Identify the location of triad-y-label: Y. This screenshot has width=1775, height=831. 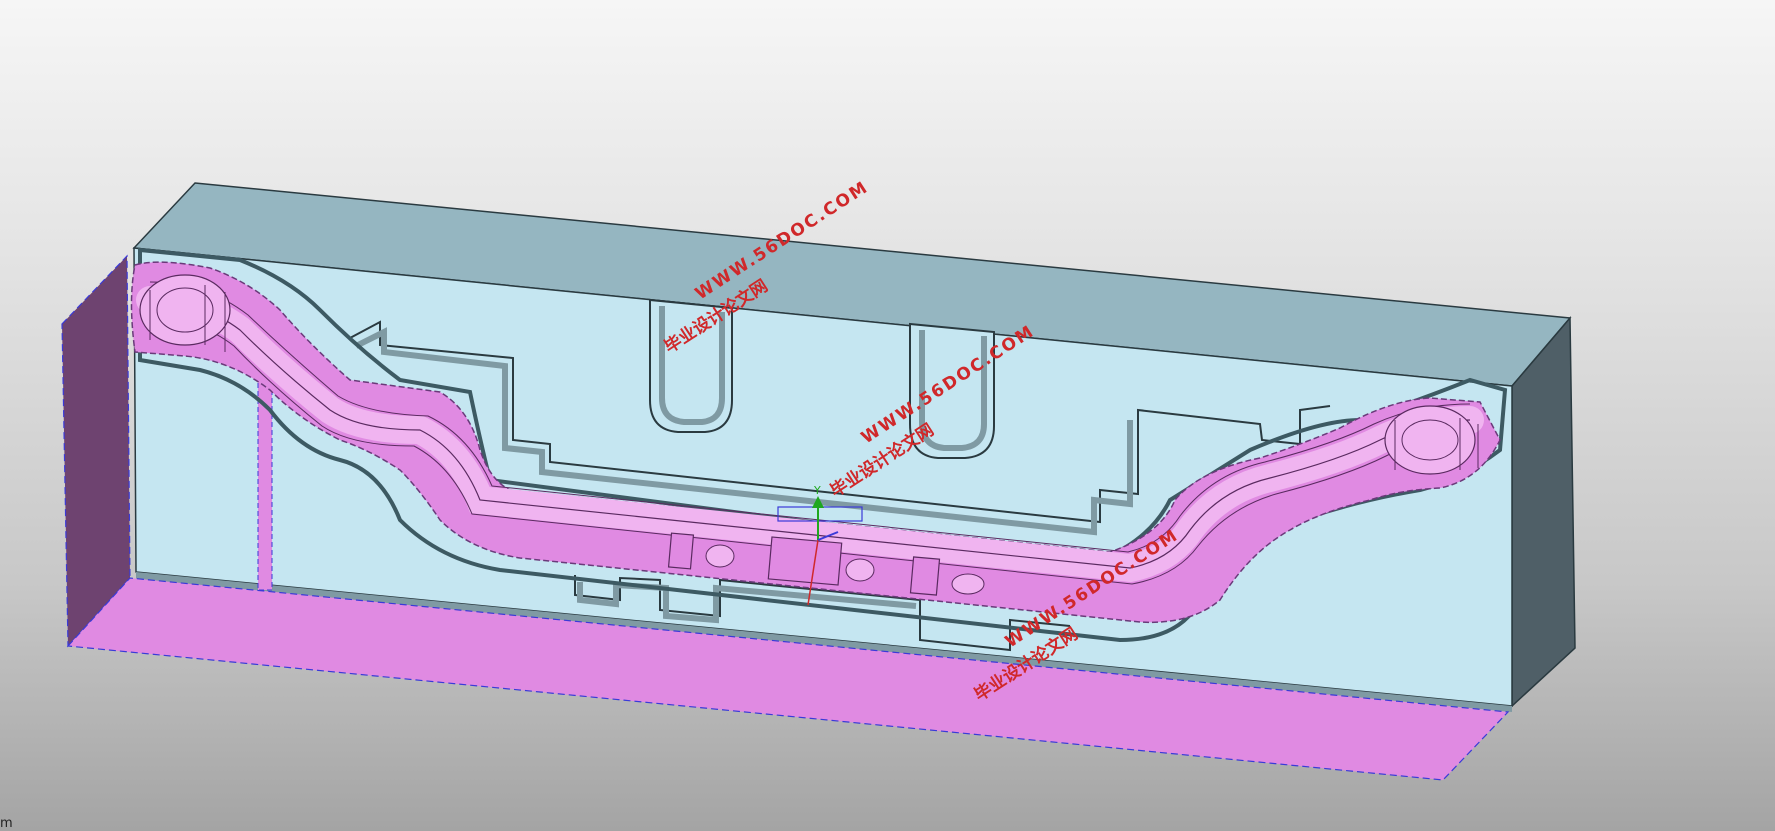
(817, 490).